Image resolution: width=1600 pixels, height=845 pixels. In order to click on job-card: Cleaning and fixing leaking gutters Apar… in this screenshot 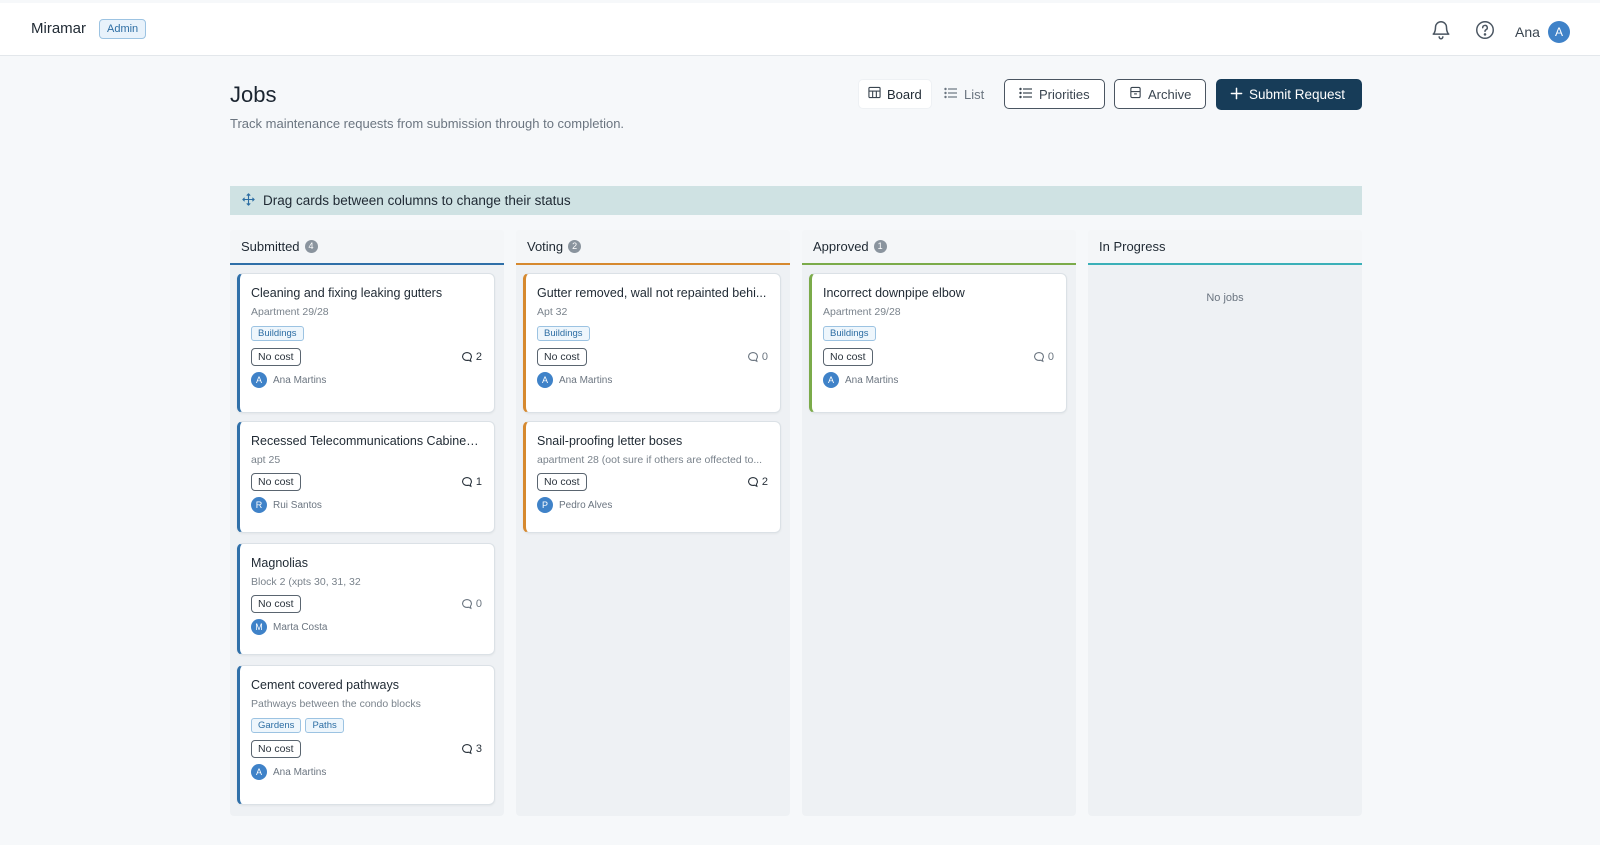, I will do `click(366, 343)`.